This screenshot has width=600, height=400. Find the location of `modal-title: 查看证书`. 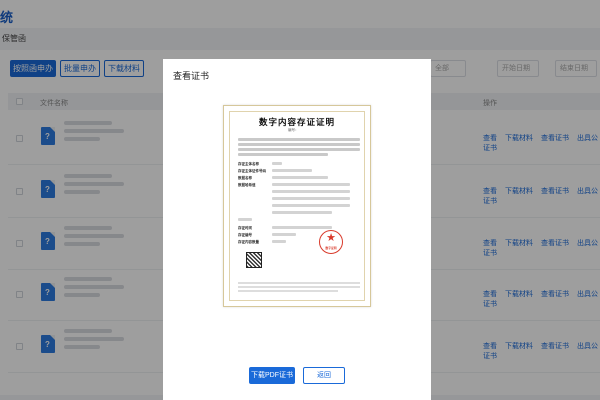

modal-title: 查看证书 is located at coordinates (191, 76).